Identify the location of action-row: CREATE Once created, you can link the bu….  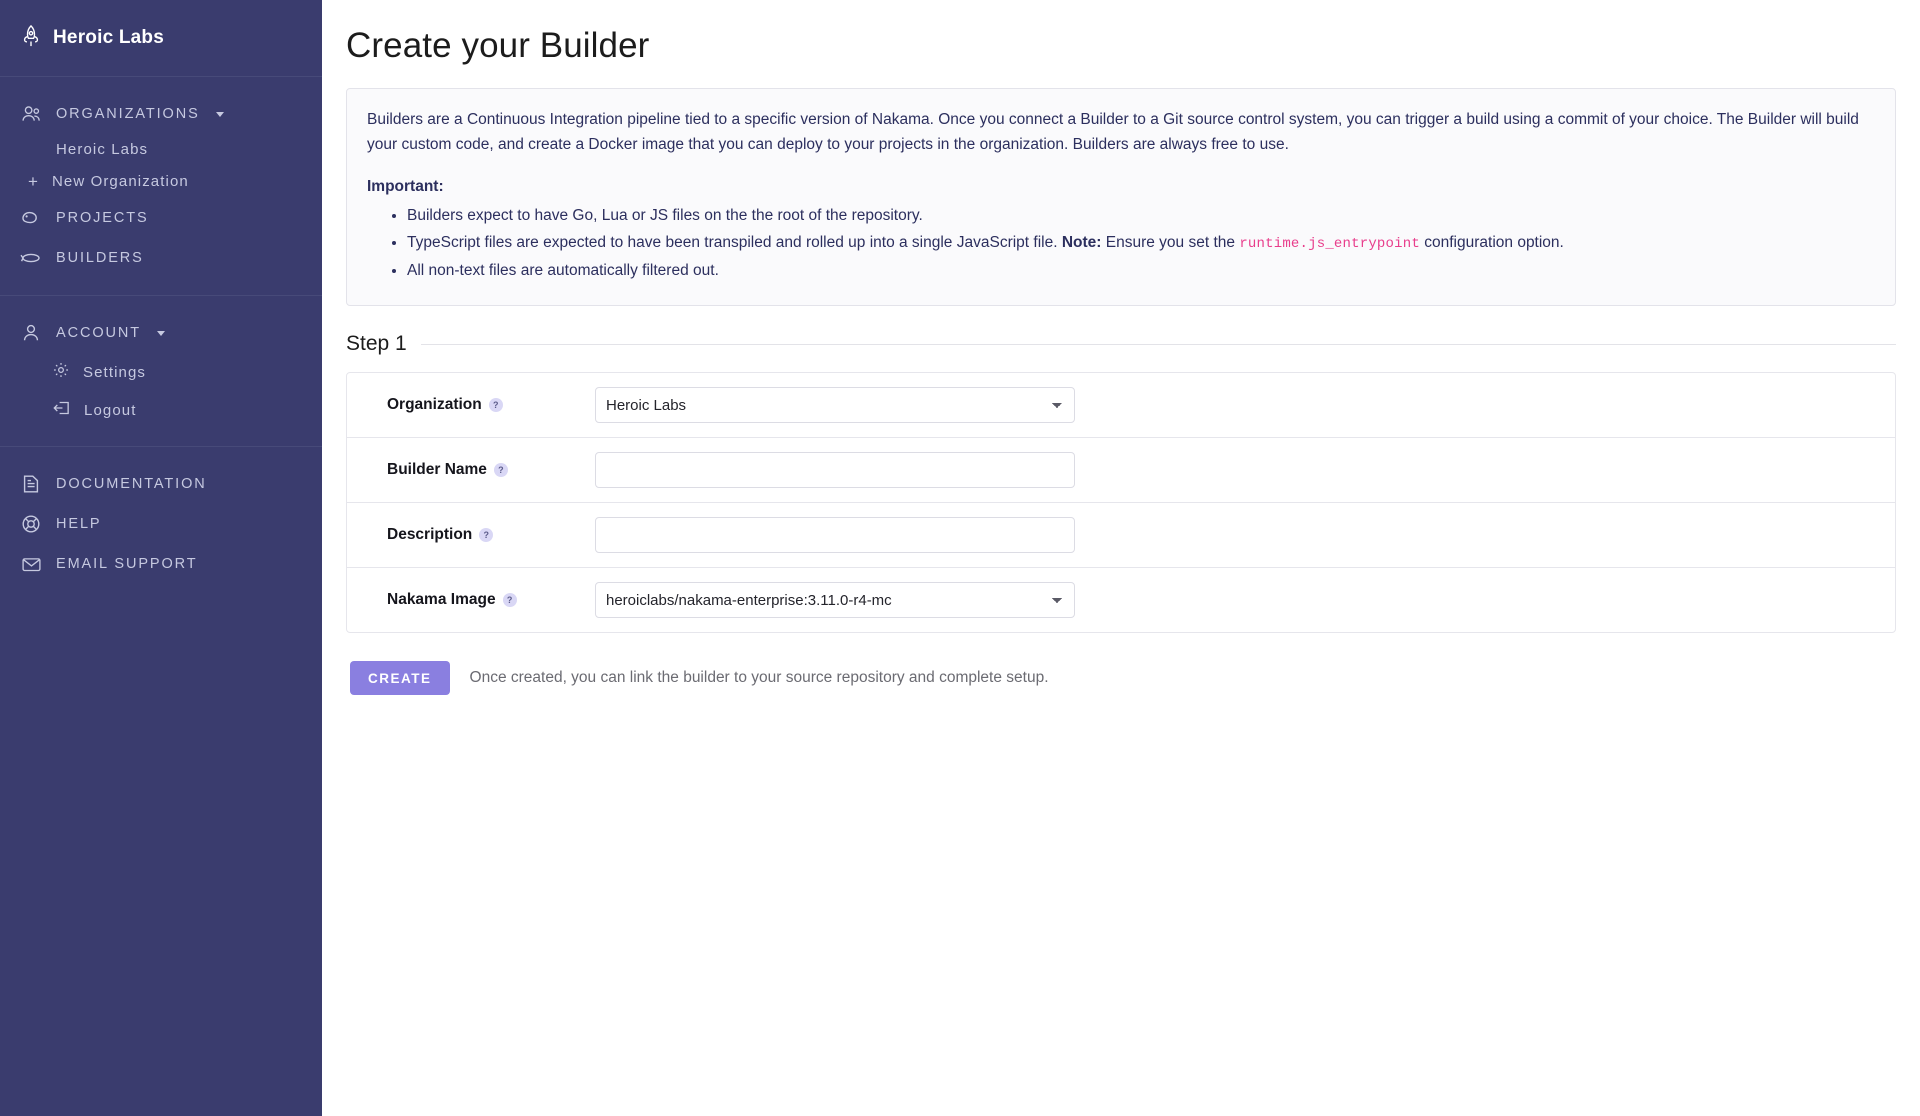
(1123, 678).